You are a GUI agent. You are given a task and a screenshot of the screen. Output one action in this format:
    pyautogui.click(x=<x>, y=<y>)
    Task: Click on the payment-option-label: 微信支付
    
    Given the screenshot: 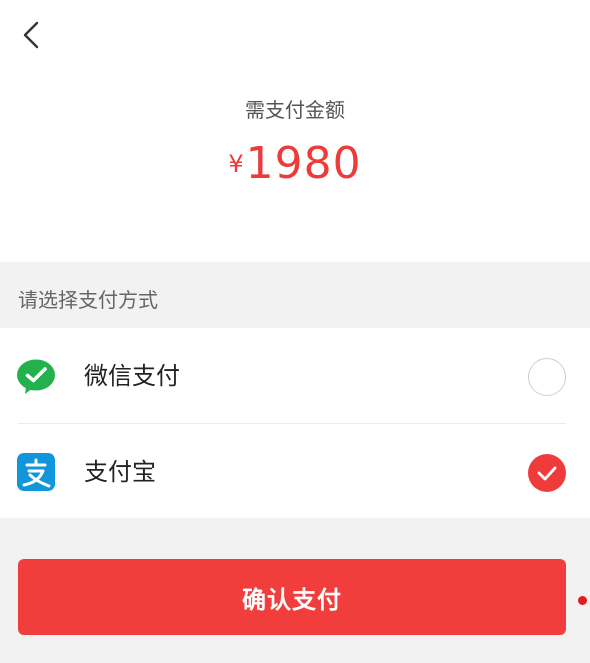 What is the action you would take?
    pyautogui.click(x=132, y=376)
    